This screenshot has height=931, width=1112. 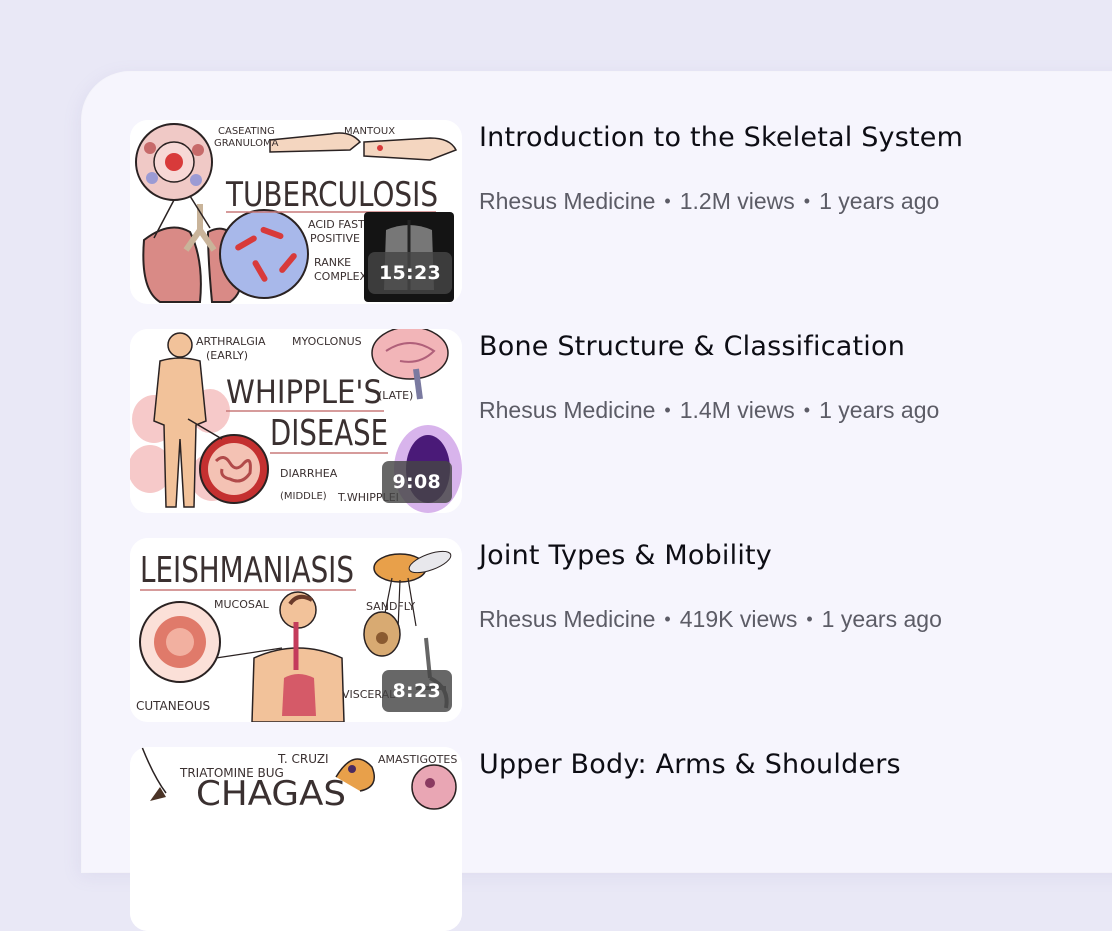 I want to click on thumb-heading: LEISHMANIASIS, so click(x=247, y=570).